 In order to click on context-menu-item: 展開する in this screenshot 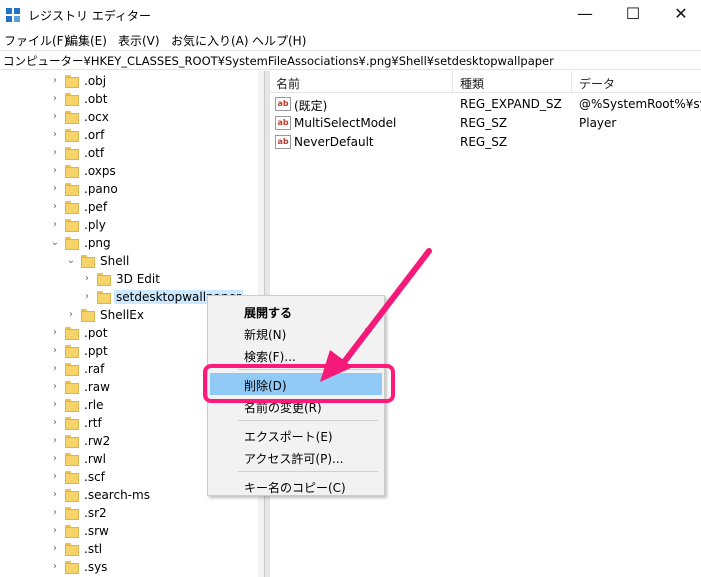, I will do `click(296, 311)`.